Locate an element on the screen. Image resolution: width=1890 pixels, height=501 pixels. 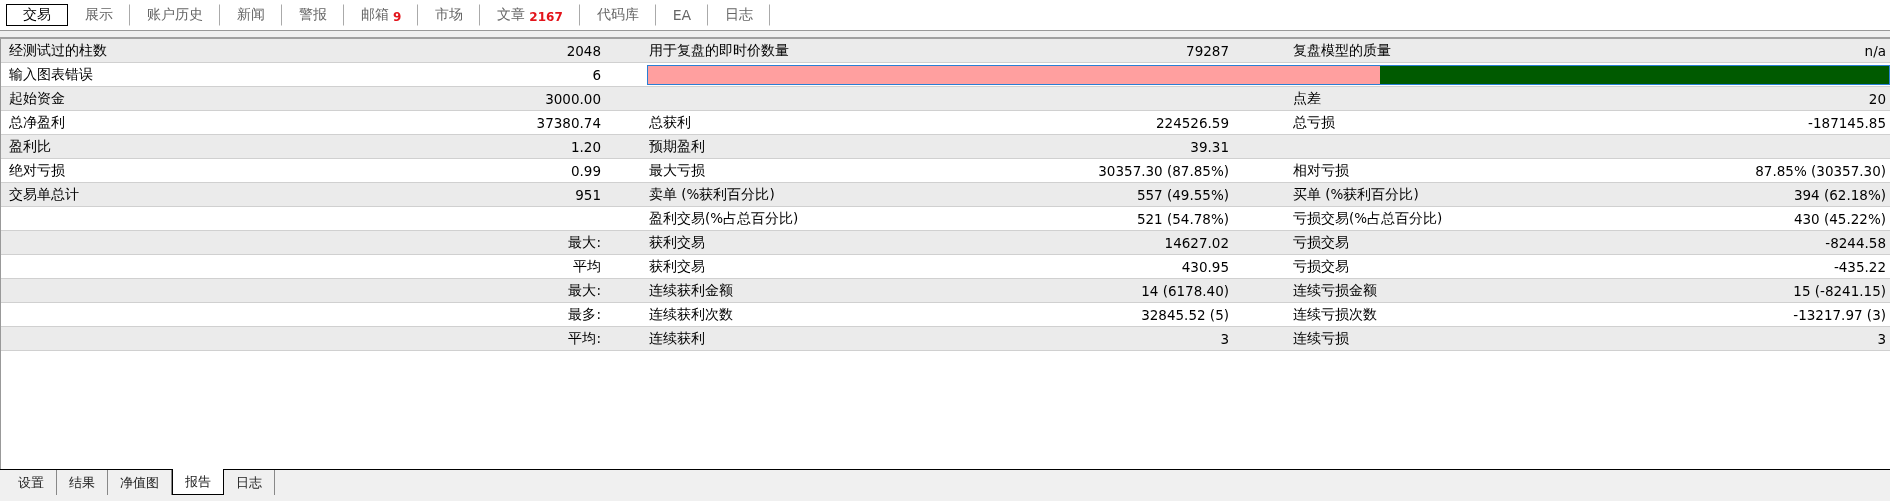
stat-label: 连续亏损 is located at coordinates (1321, 338).